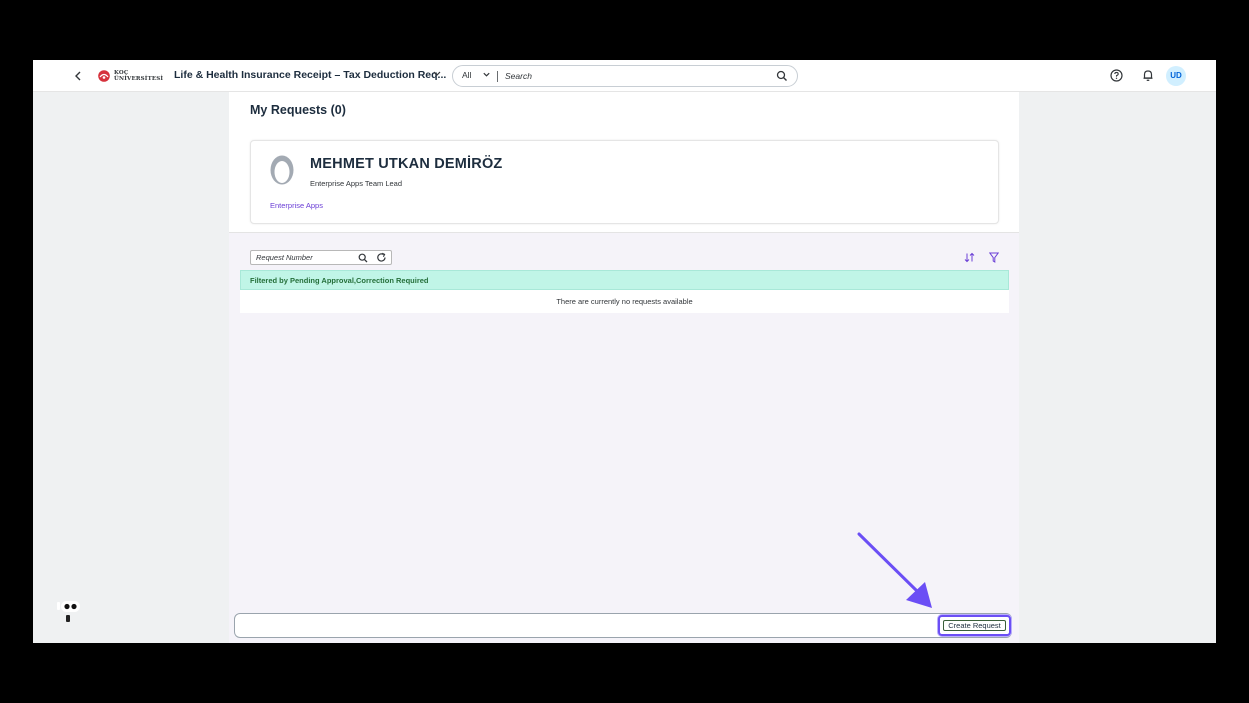  Describe the element at coordinates (1116, 75) in the screenshot. I see `help-icon` at that location.